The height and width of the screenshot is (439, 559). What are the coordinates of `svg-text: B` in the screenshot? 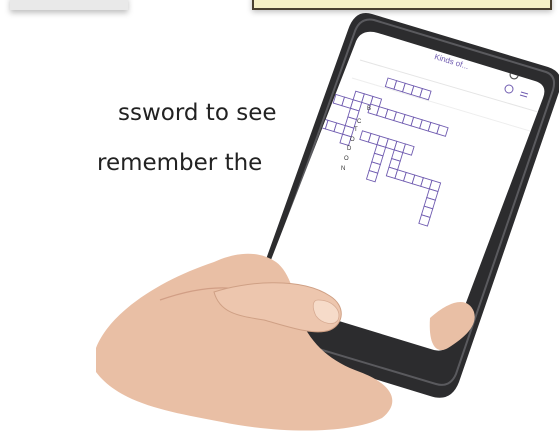 It's located at (369, 109).